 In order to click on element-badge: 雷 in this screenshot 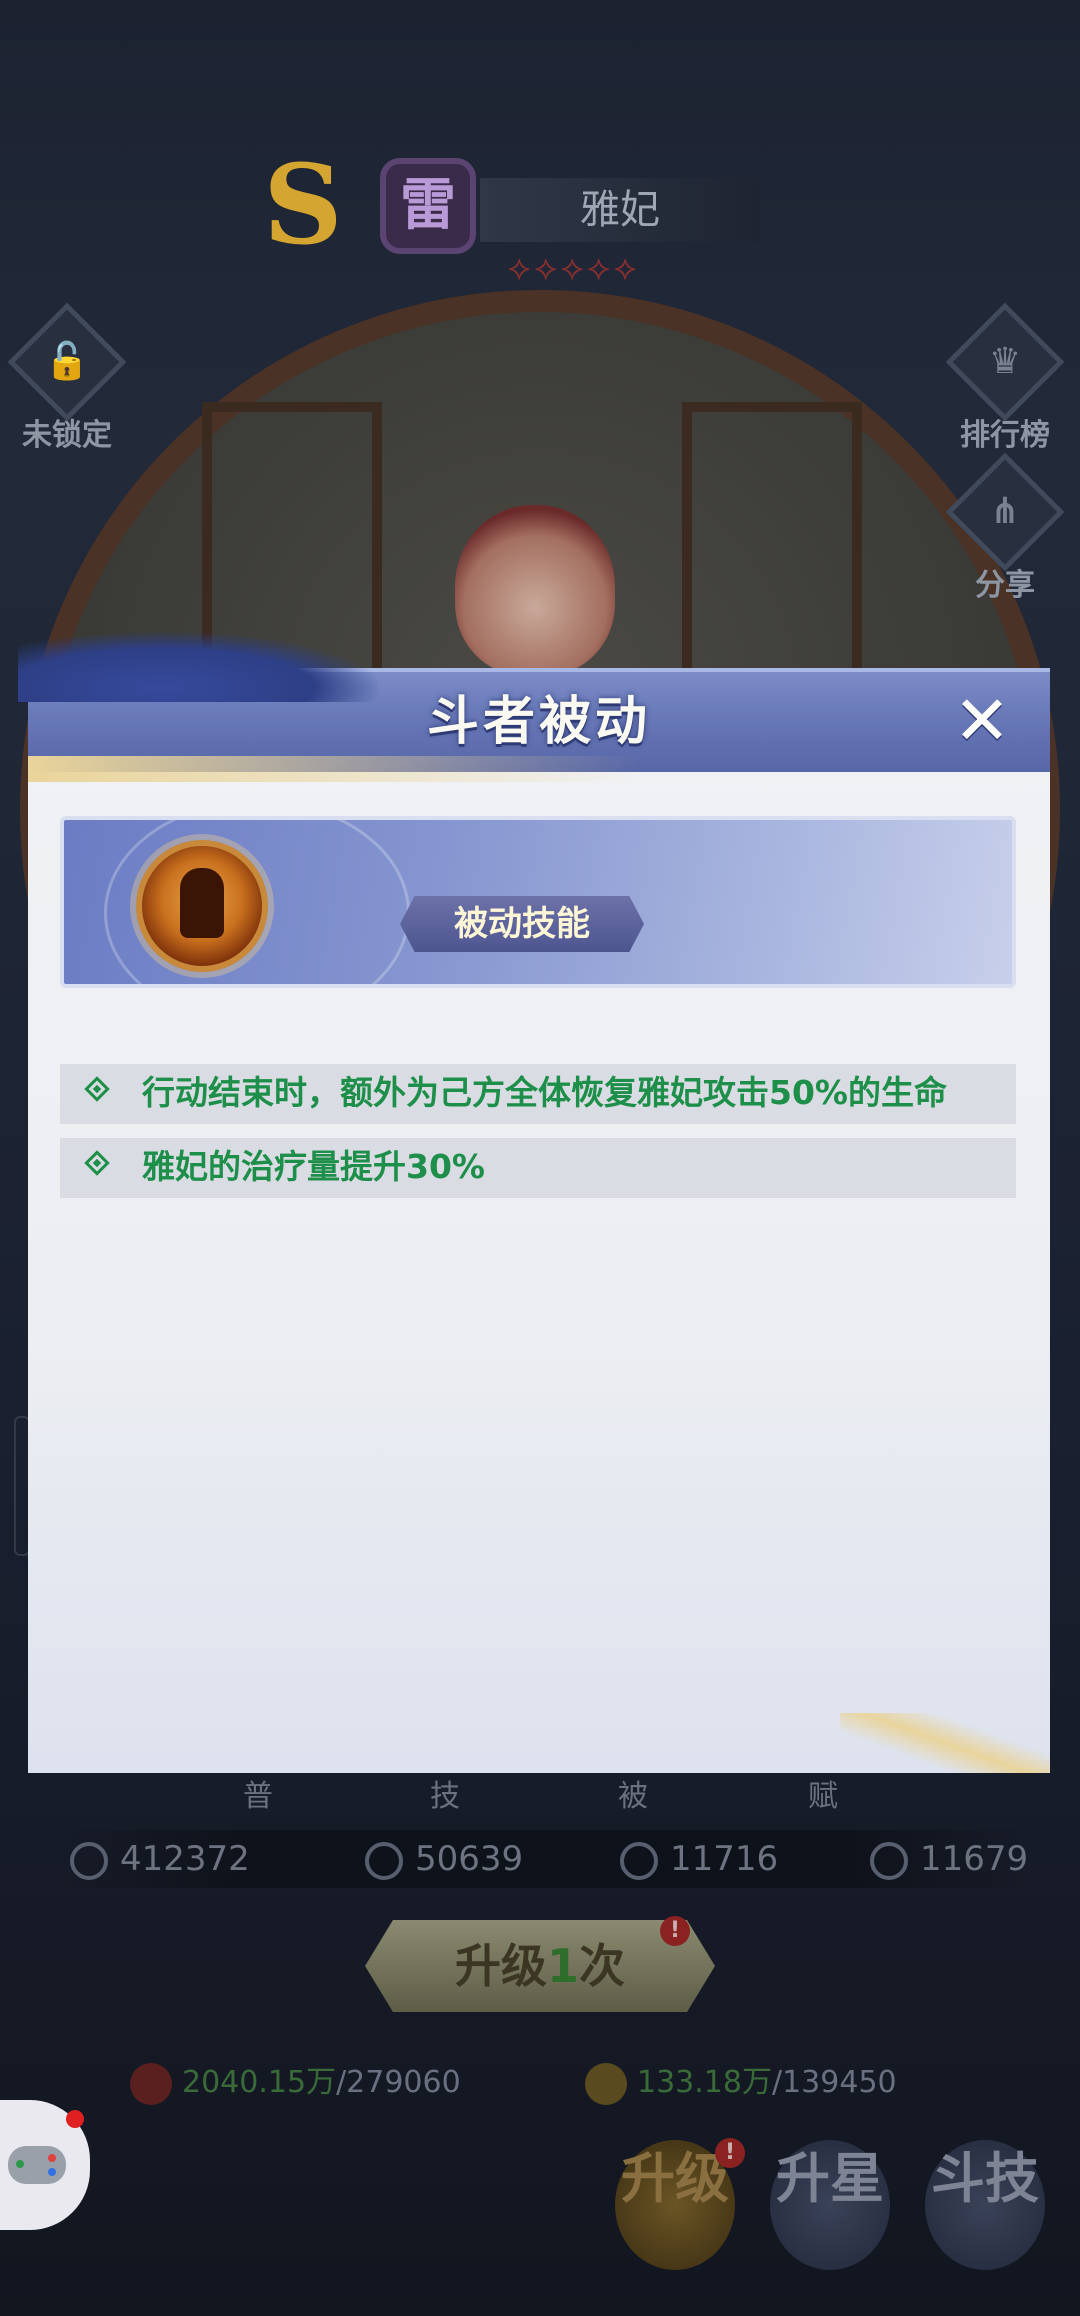, I will do `click(428, 206)`.